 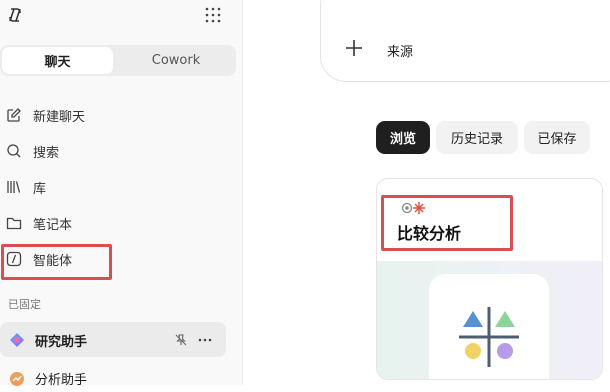 I want to click on pinned-label: 分析助手, so click(x=61, y=380).